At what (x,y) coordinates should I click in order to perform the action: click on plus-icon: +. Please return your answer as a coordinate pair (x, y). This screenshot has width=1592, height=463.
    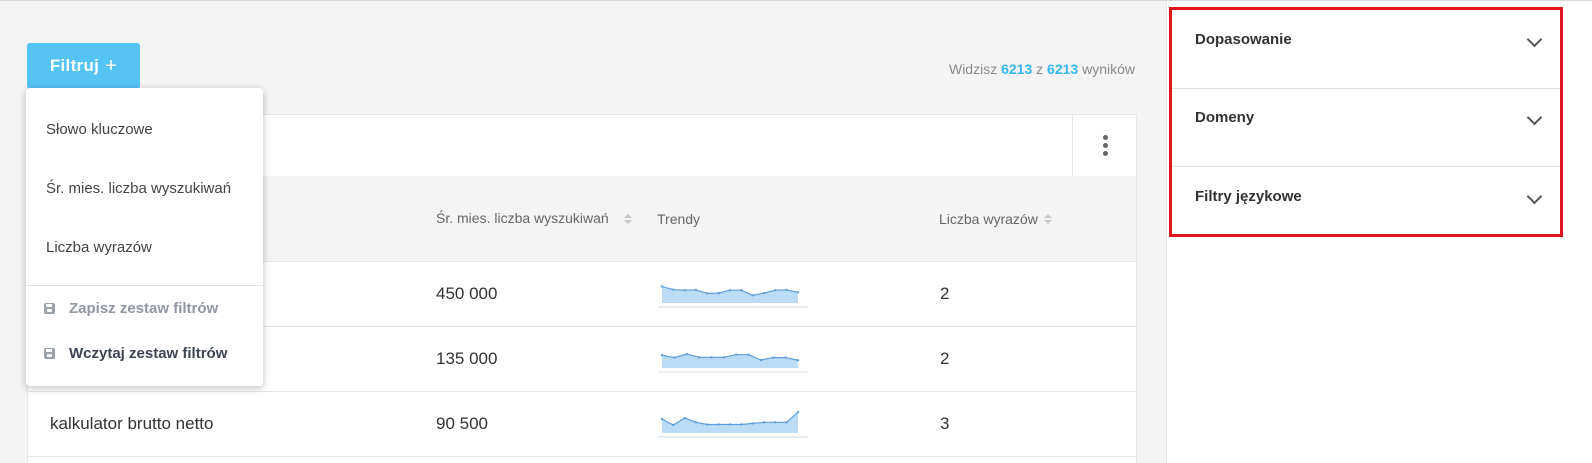
    Looking at the image, I should click on (111, 66).